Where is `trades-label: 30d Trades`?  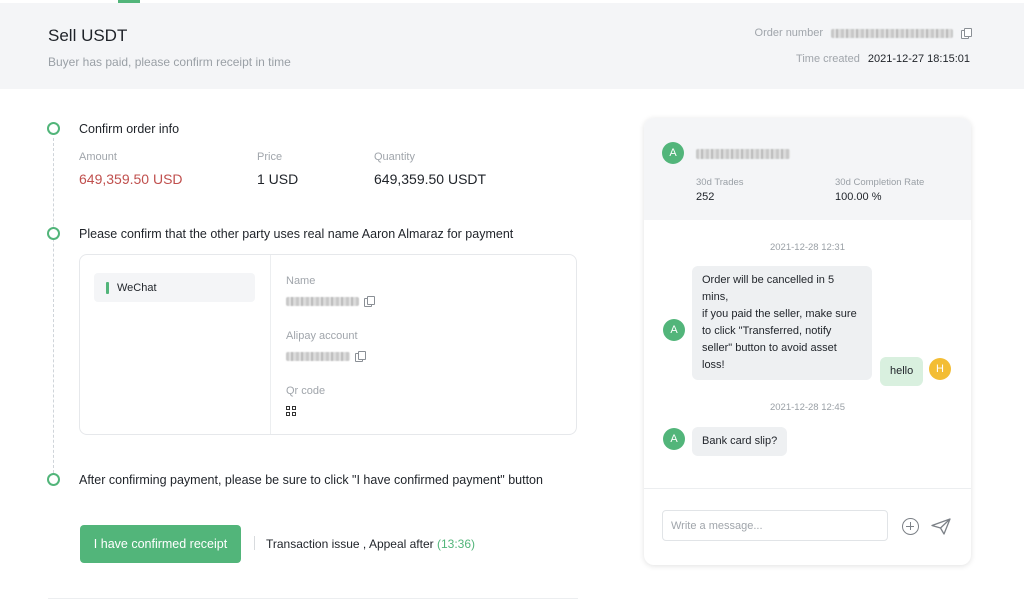
trades-label: 30d Trades is located at coordinates (720, 182).